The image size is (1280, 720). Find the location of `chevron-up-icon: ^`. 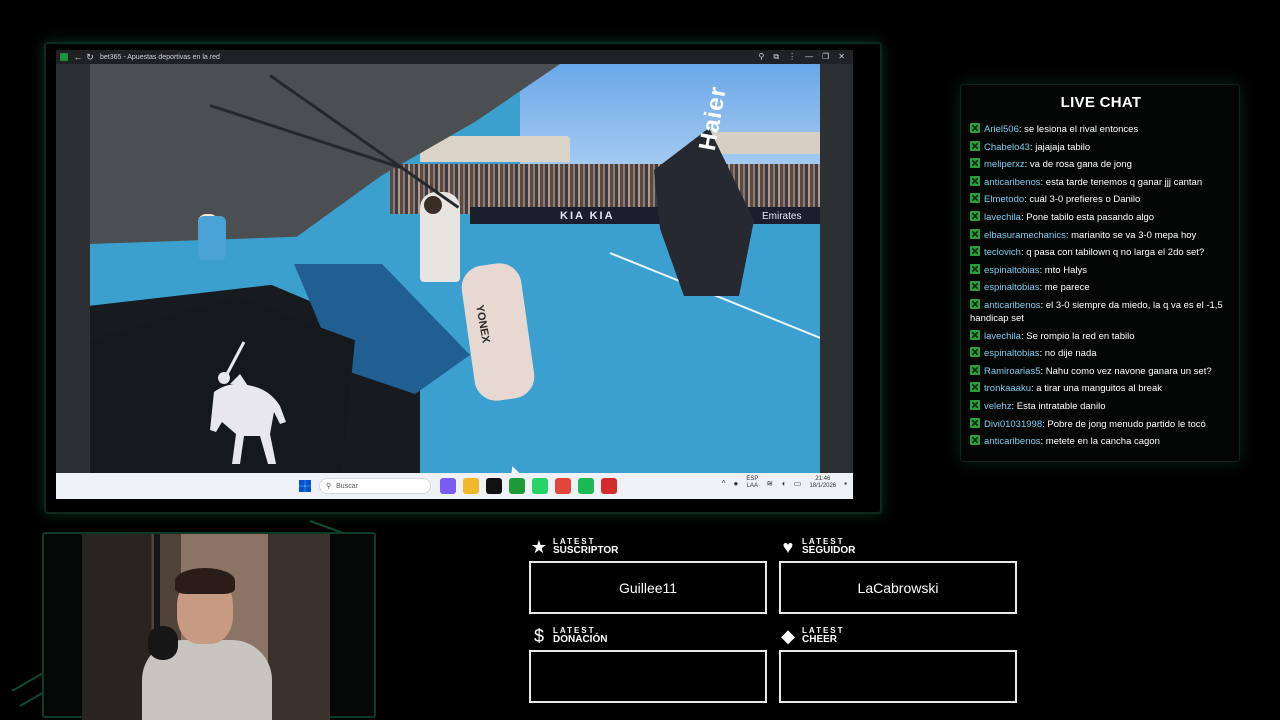

chevron-up-icon: ^ is located at coordinates (724, 483).